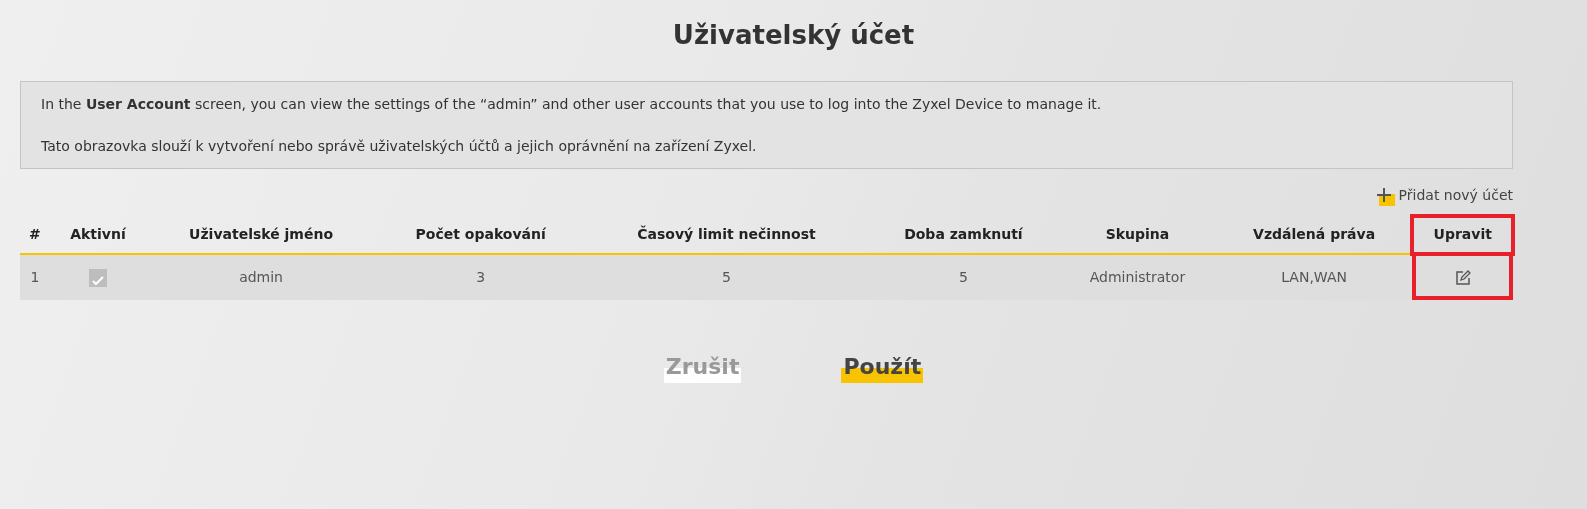  I want to click on table-cell: LAN,WAN, so click(1314, 277).